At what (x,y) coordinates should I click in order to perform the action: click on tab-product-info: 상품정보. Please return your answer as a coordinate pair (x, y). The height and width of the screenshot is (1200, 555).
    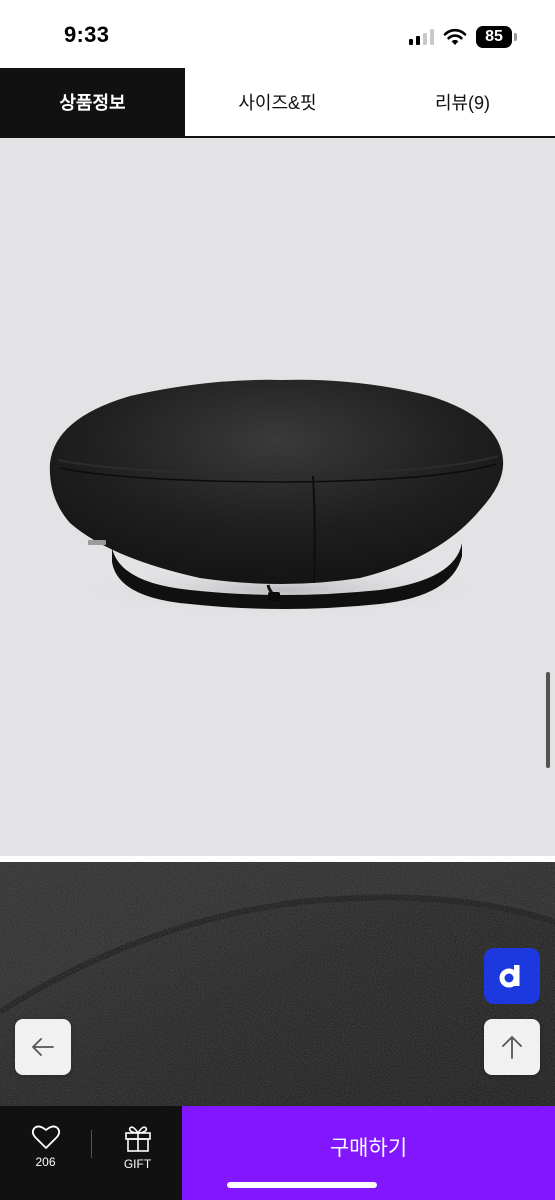
    Looking at the image, I should click on (92, 102).